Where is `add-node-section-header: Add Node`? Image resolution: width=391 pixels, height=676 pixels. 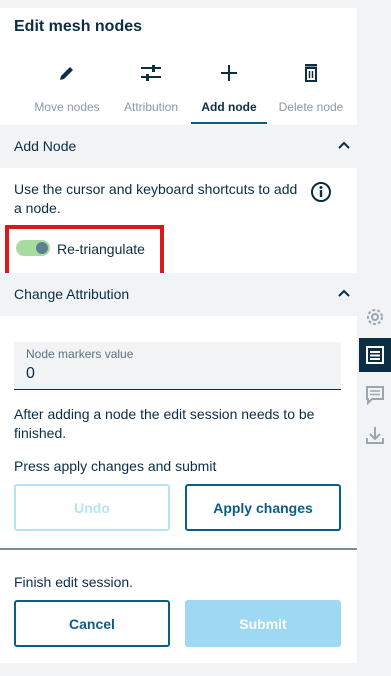 add-node-section-header: Add Node is located at coordinates (178, 146).